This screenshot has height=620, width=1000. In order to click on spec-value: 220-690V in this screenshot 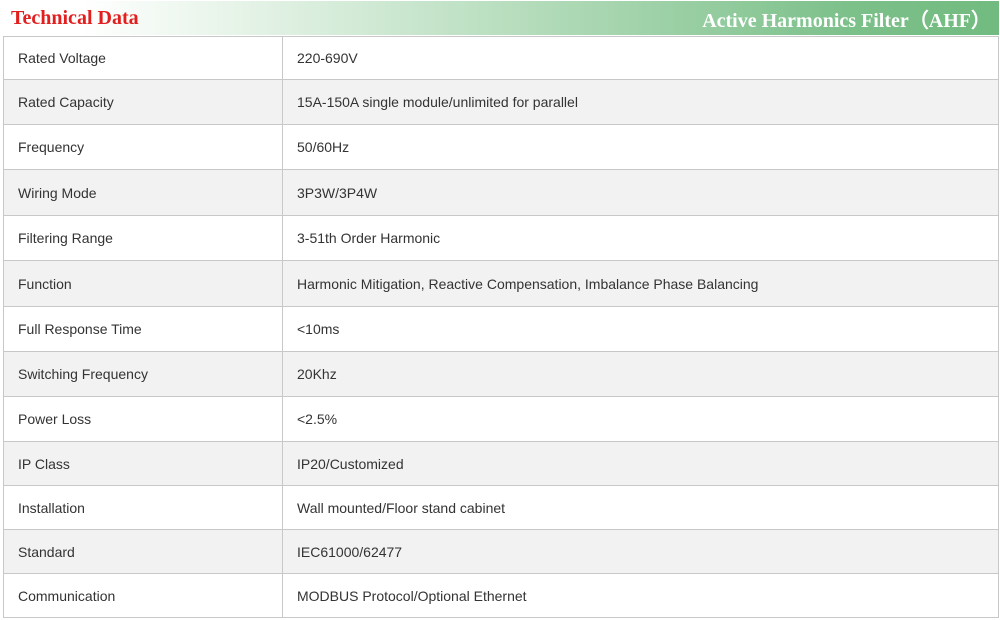, I will do `click(640, 58)`.